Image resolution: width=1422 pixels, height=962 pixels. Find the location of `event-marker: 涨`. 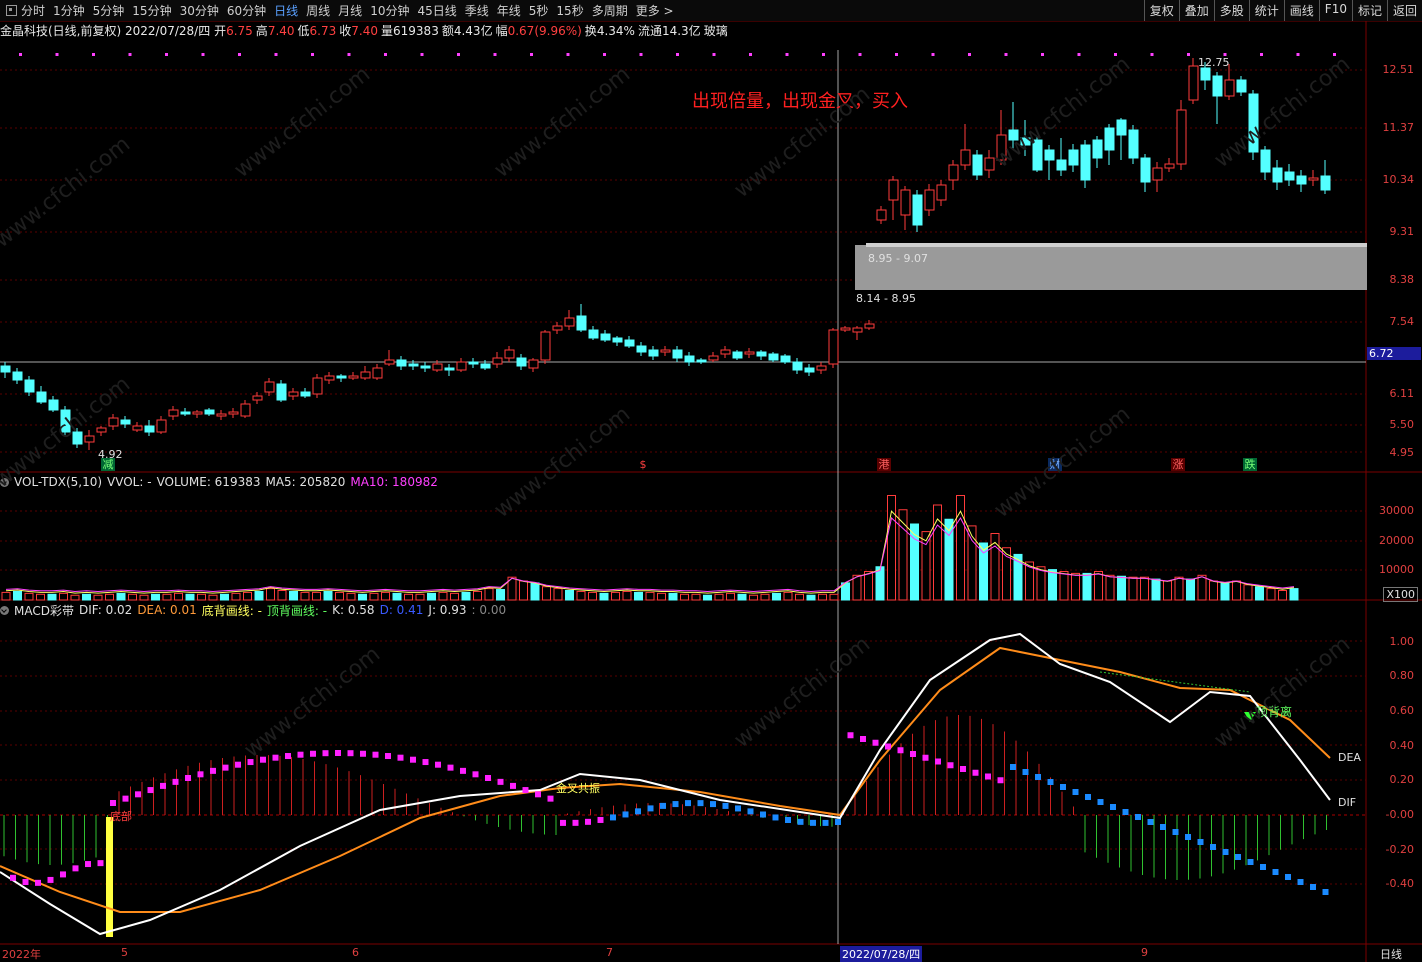

event-marker: 涨 is located at coordinates (1178, 464).